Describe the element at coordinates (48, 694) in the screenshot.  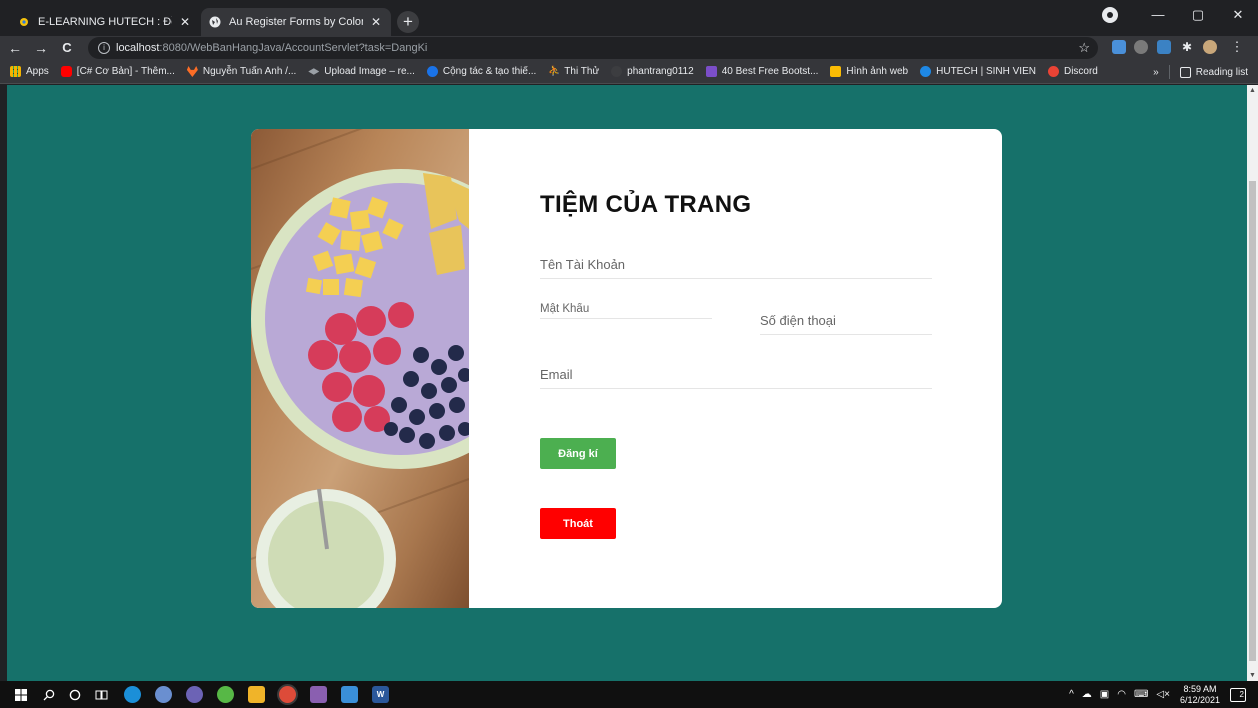
I see `search-icon` at that location.